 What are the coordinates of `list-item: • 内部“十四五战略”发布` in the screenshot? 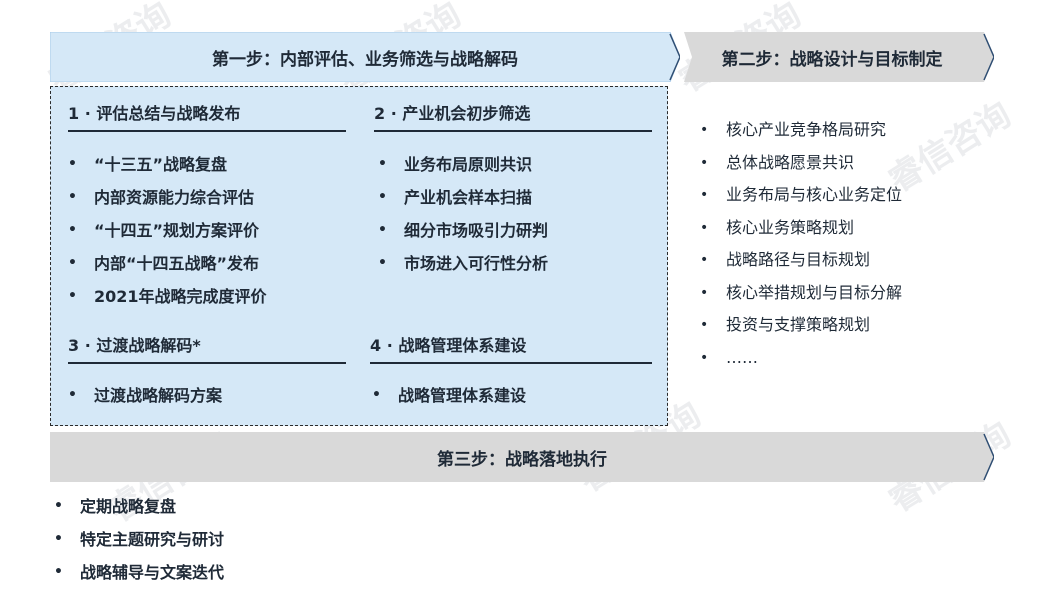 It's located at (164, 263).